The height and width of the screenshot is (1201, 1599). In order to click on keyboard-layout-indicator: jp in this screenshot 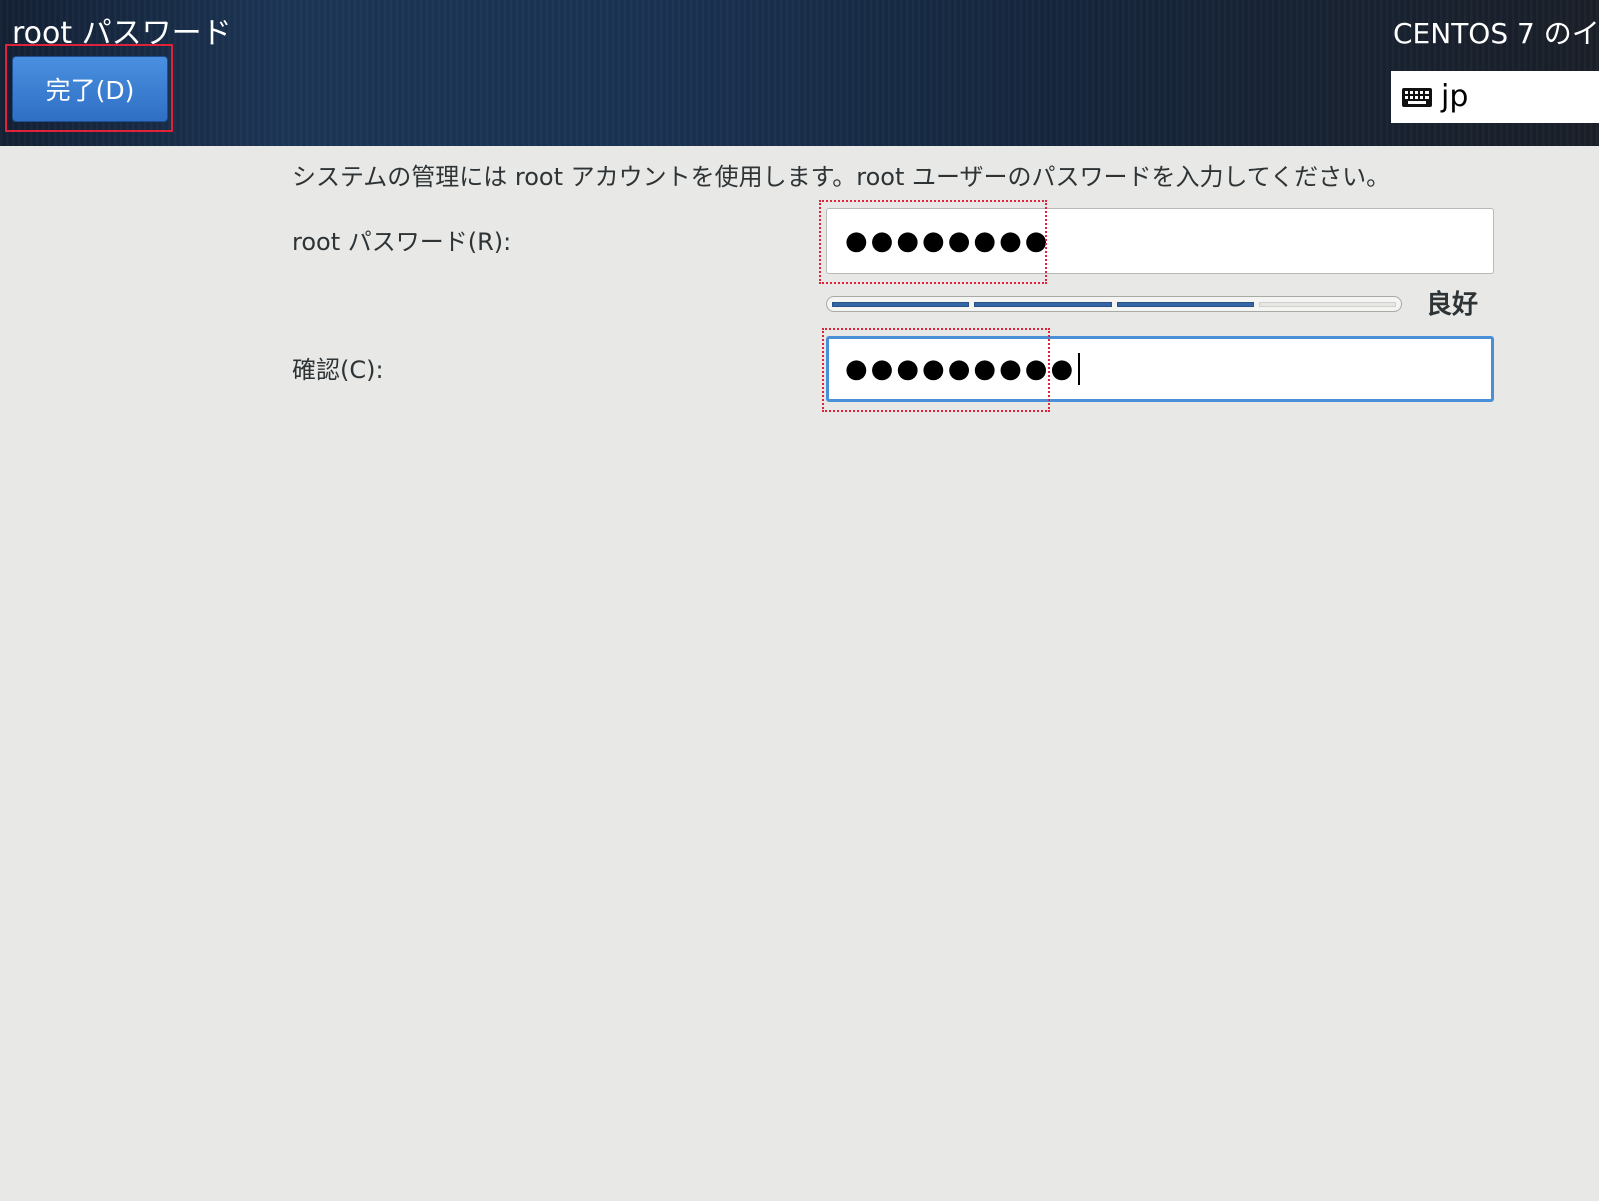, I will do `click(1495, 97)`.